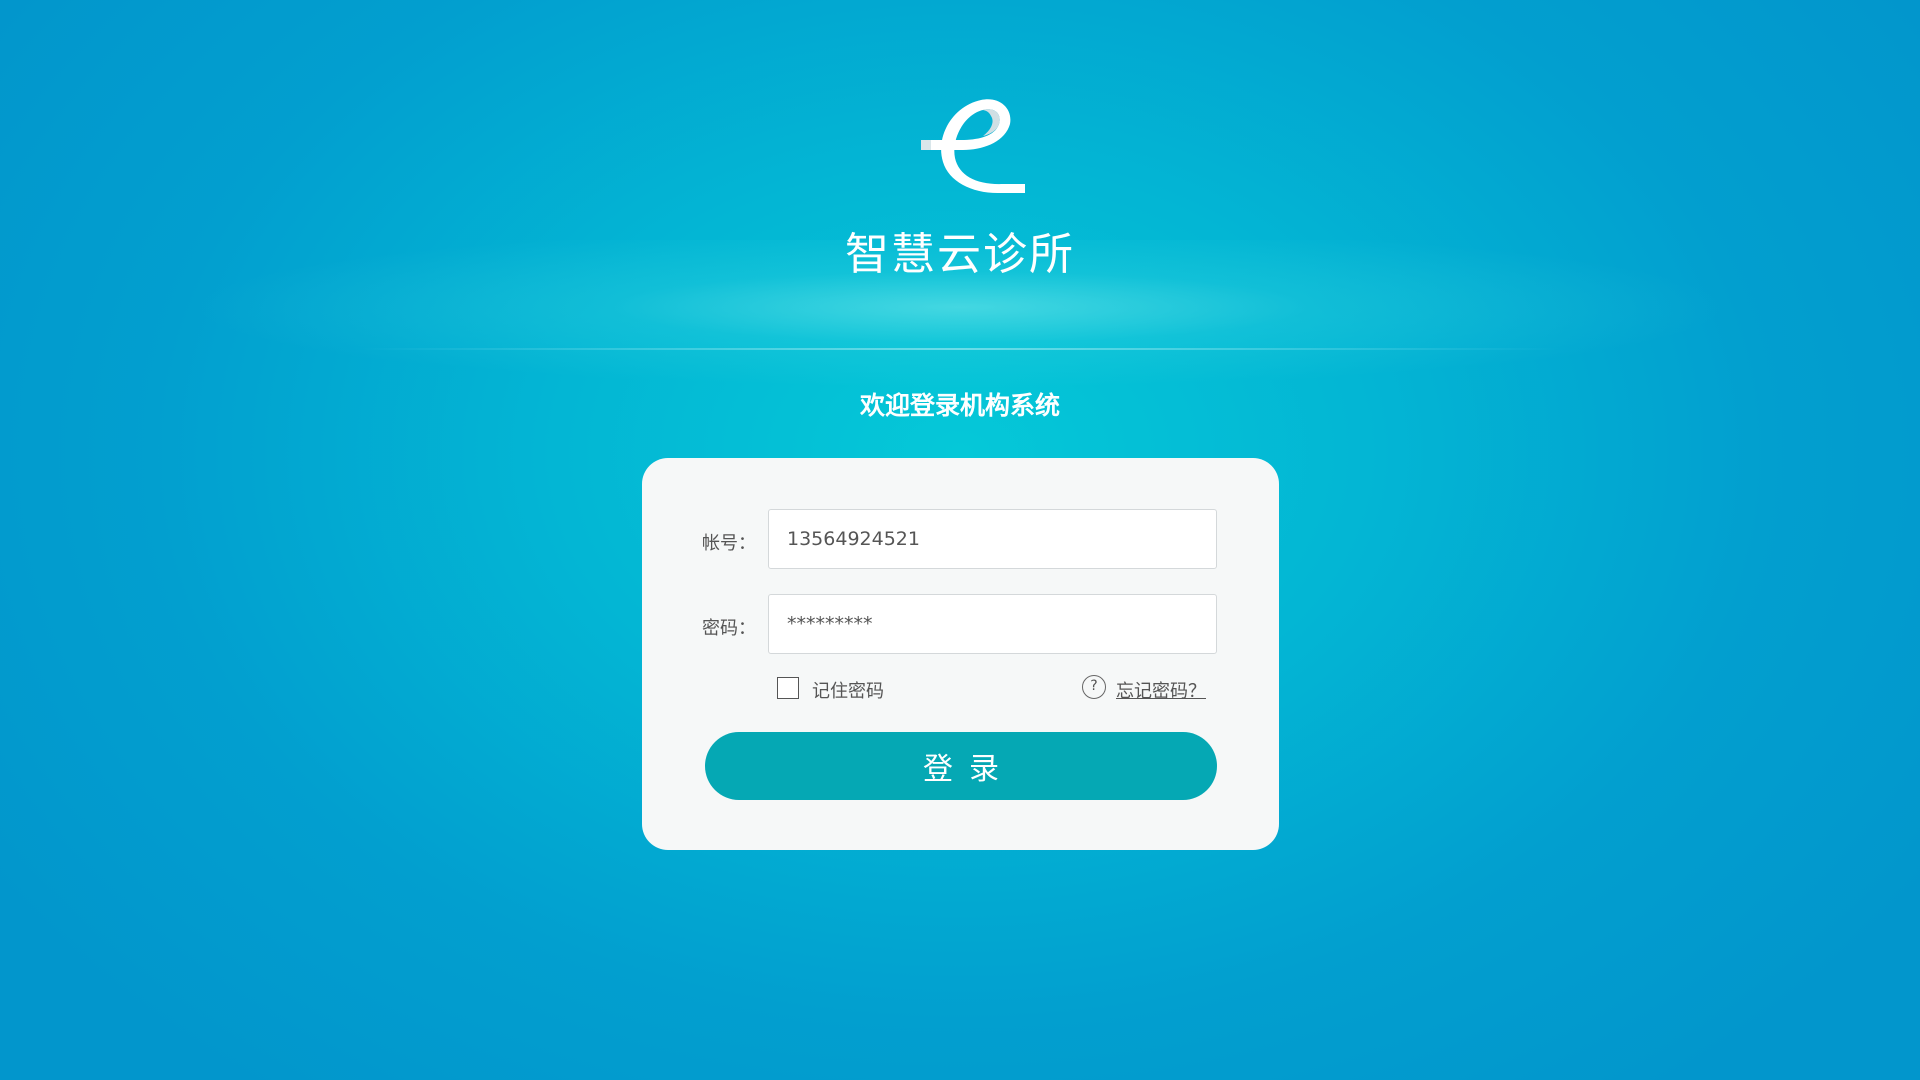 Image resolution: width=1920 pixels, height=1080 pixels. Describe the element at coordinates (973, 146) in the screenshot. I see `e-ribbon-logo-icon` at that location.